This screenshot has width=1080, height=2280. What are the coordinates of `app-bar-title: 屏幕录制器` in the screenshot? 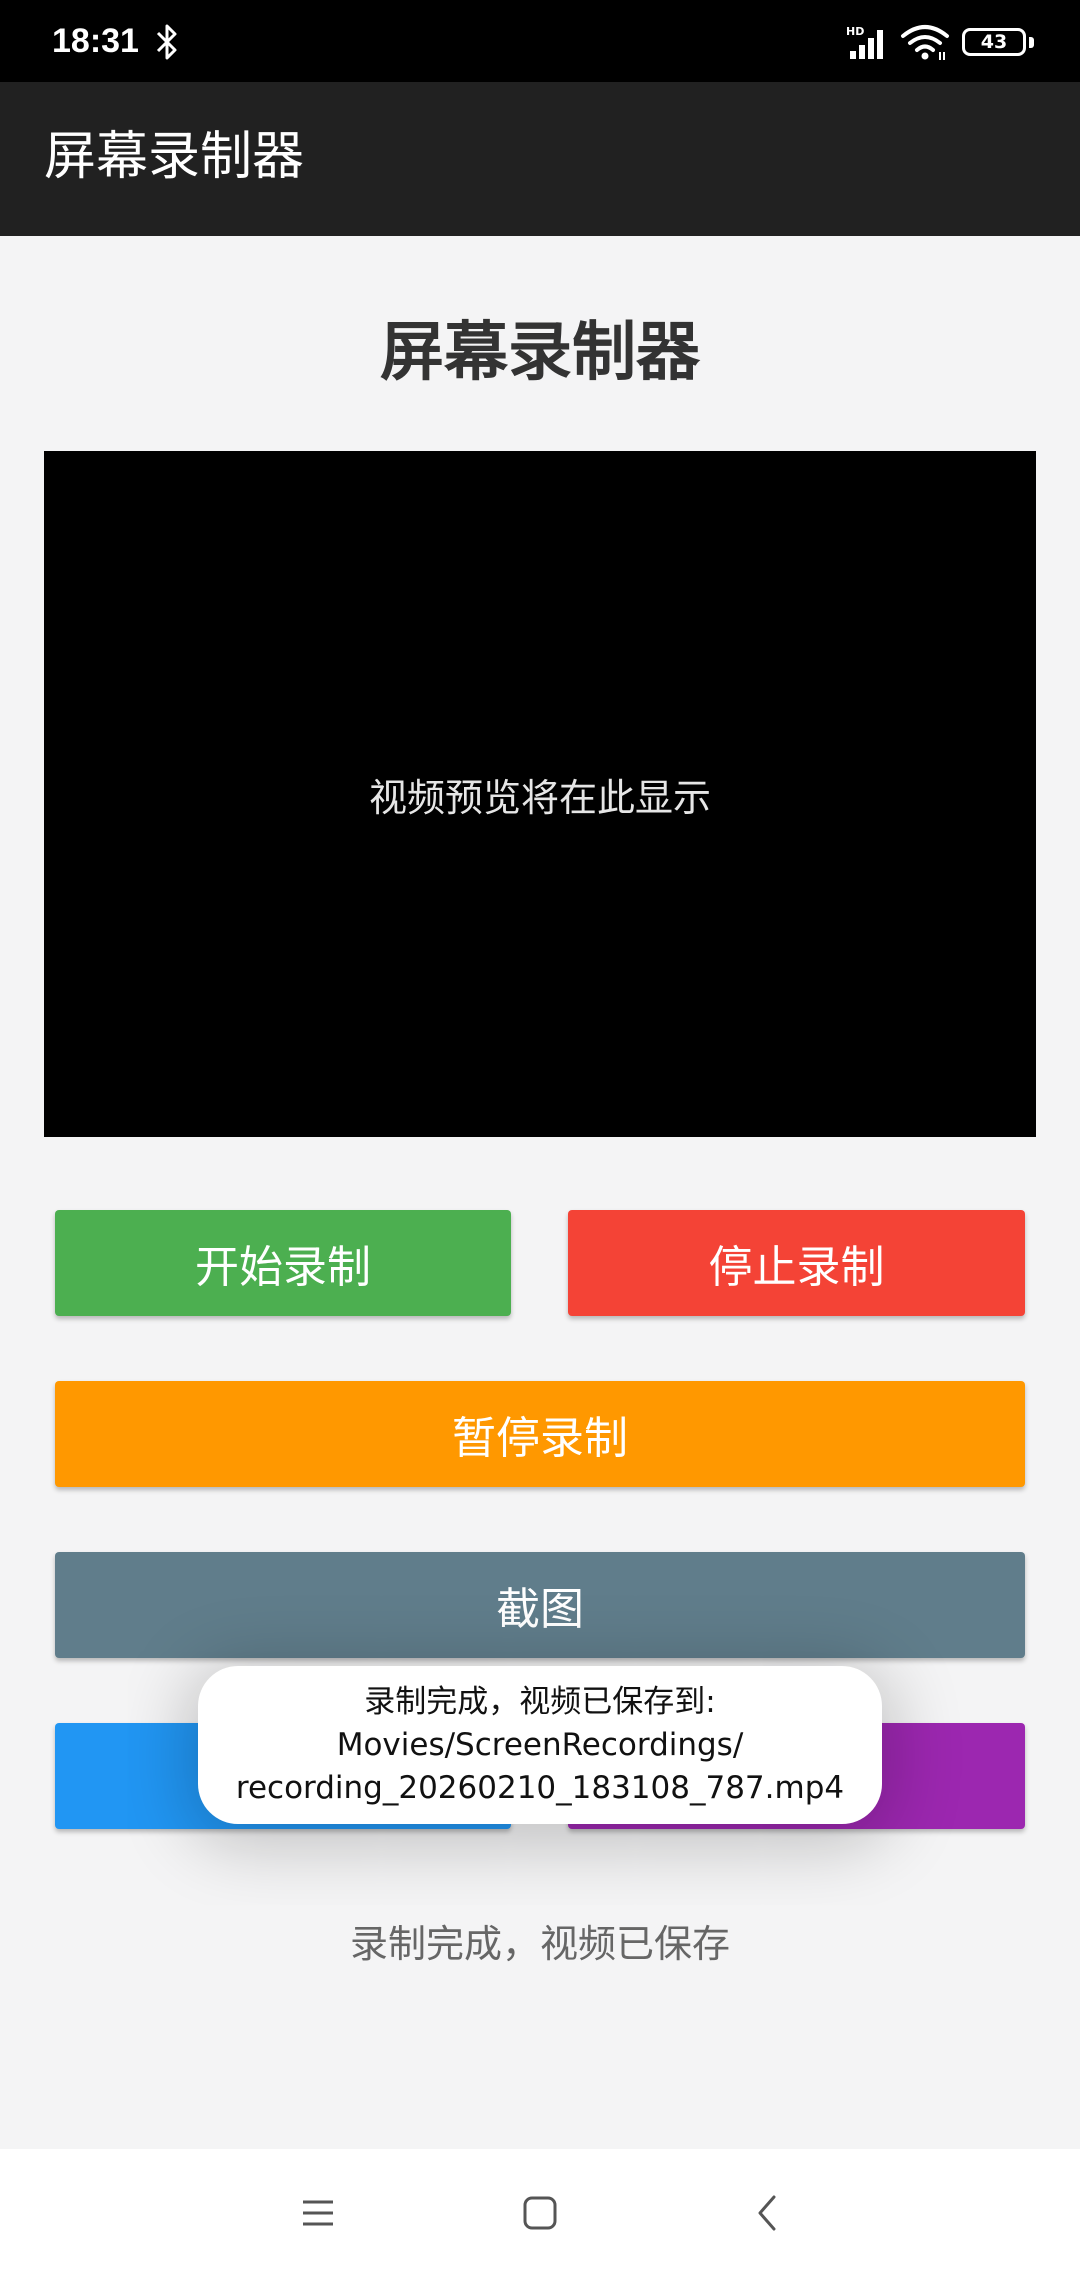 It's located at (174, 157).